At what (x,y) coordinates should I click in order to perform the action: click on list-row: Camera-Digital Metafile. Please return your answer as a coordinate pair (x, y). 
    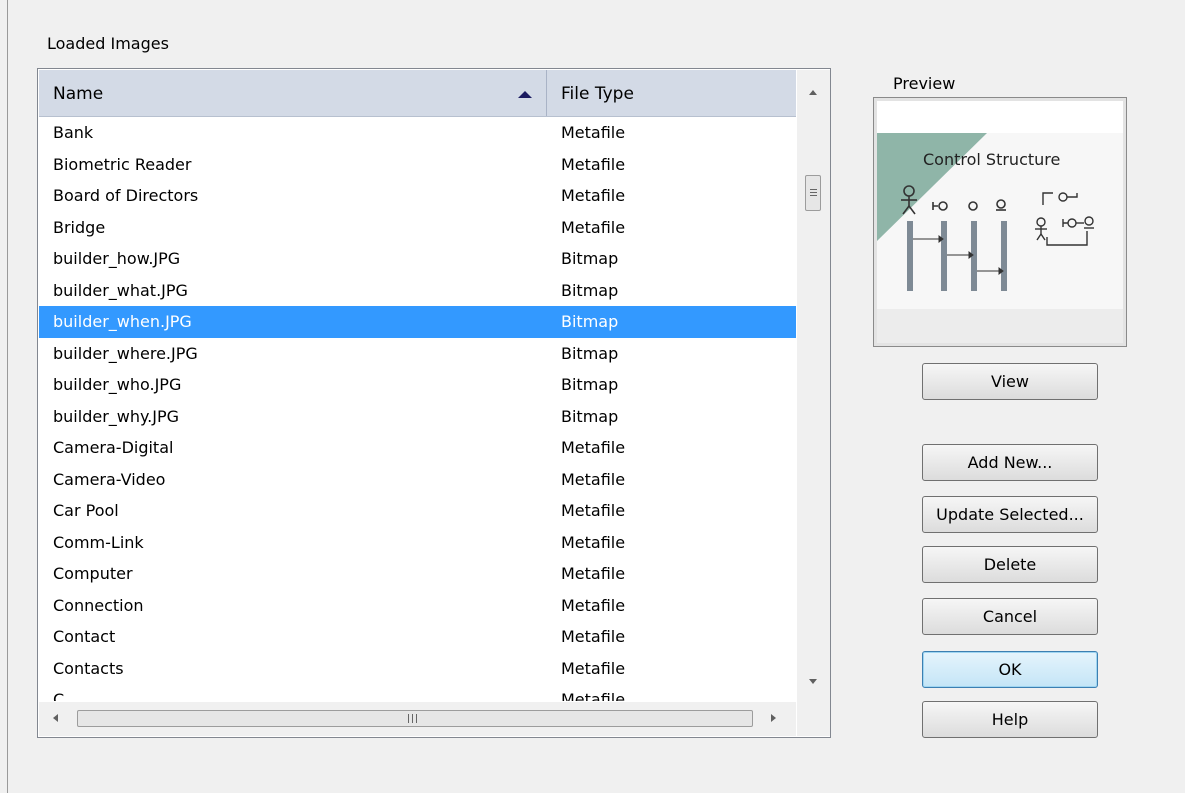
    Looking at the image, I should click on (417, 448).